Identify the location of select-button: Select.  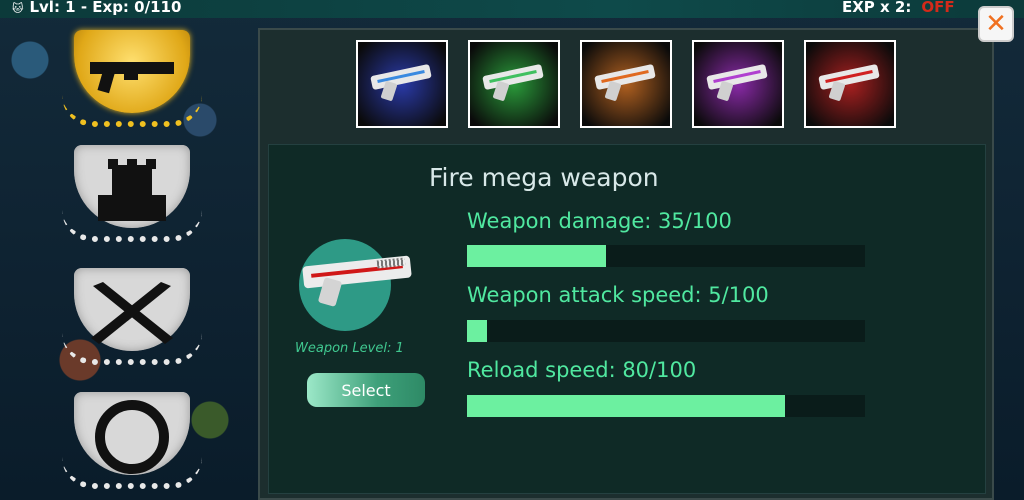
(366, 390).